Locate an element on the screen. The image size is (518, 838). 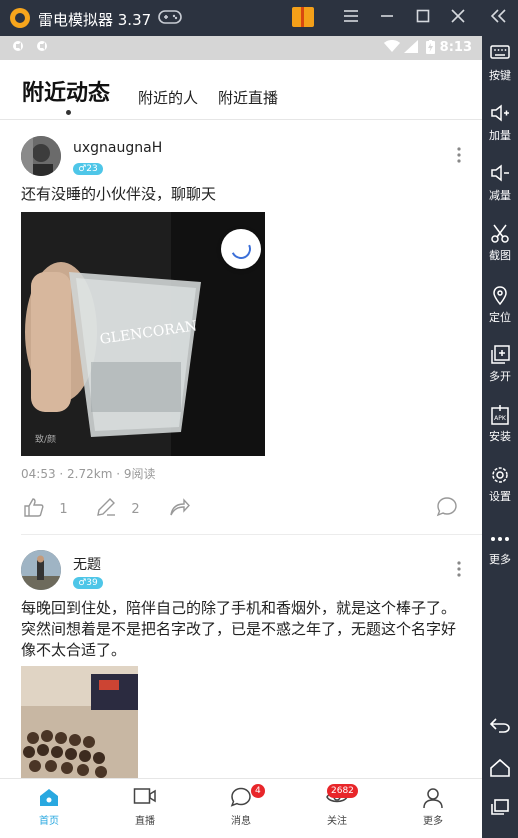
sidebar-label: 定位 is located at coordinates (500, 317).